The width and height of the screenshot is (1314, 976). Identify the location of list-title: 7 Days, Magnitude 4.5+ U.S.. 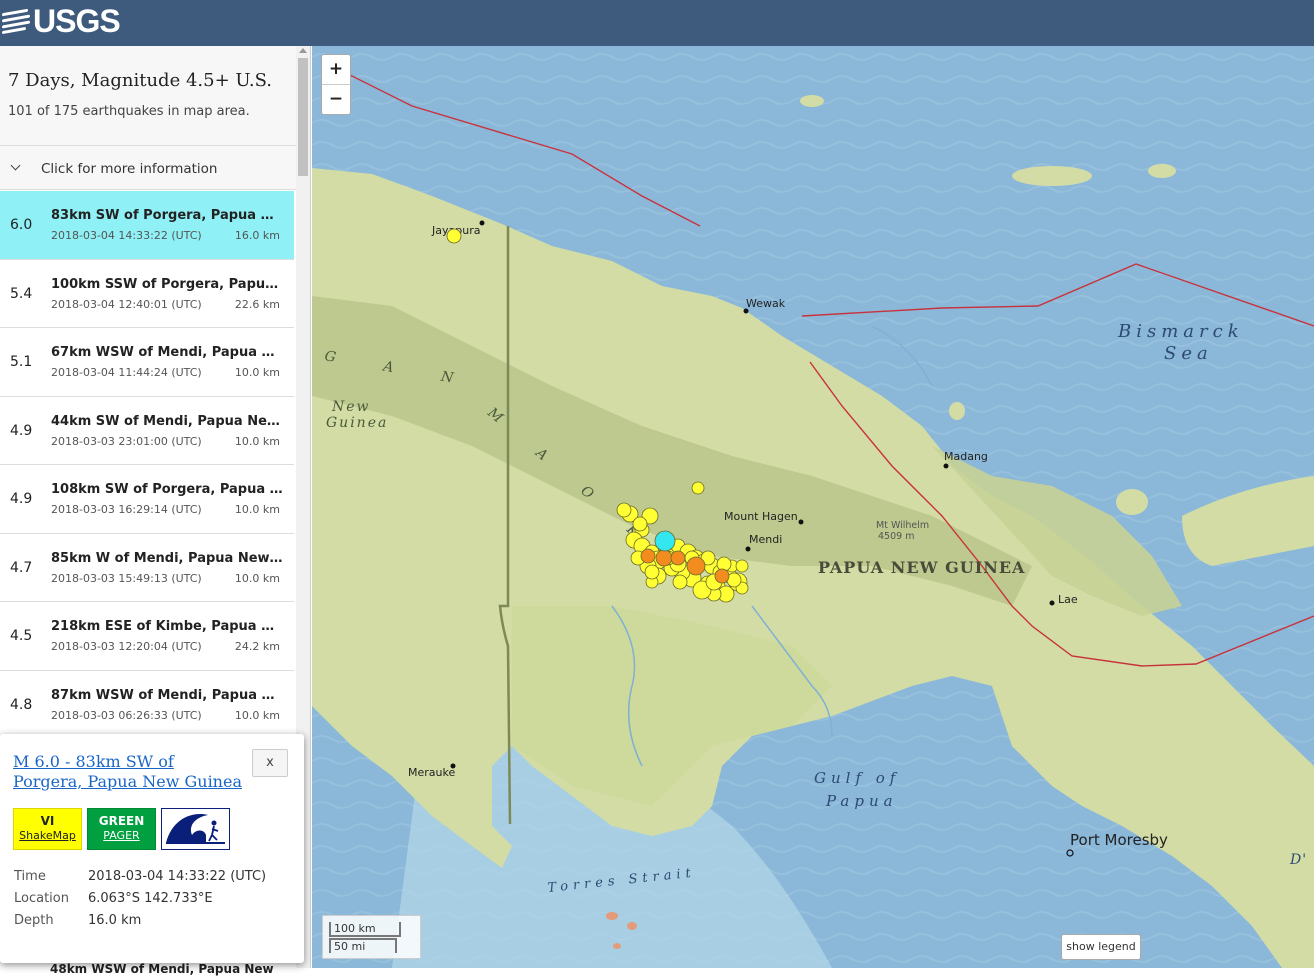
(140, 80).